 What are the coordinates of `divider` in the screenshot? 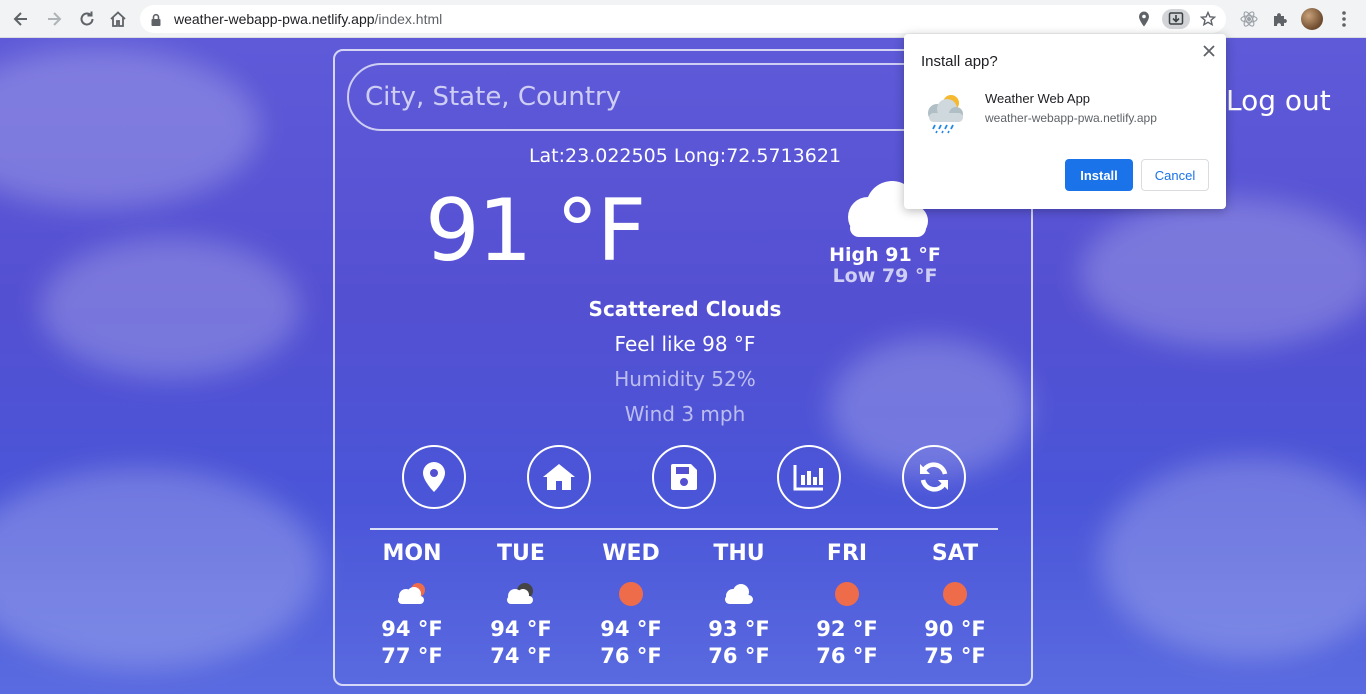 It's located at (684, 529).